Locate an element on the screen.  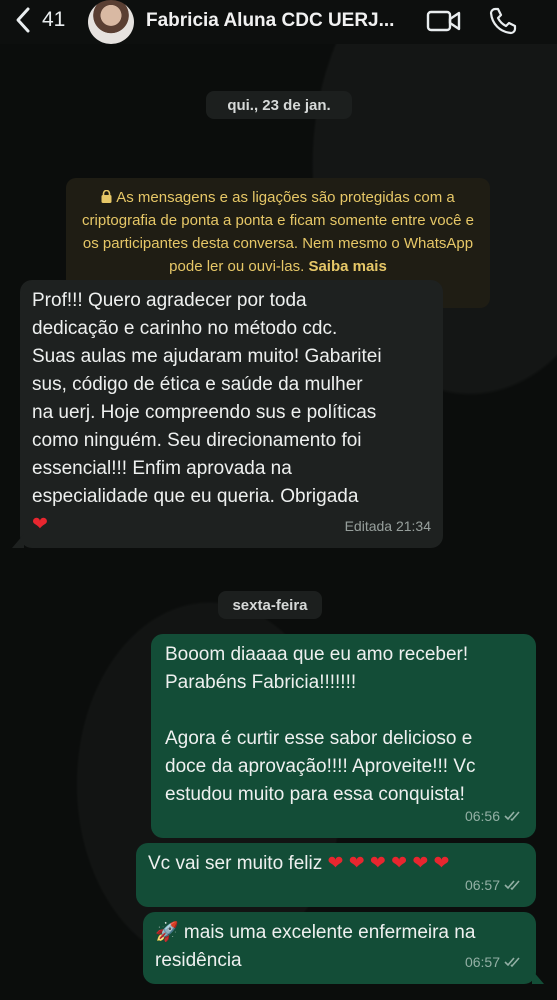
edited-time: Editada 21:34 is located at coordinates (387, 526).